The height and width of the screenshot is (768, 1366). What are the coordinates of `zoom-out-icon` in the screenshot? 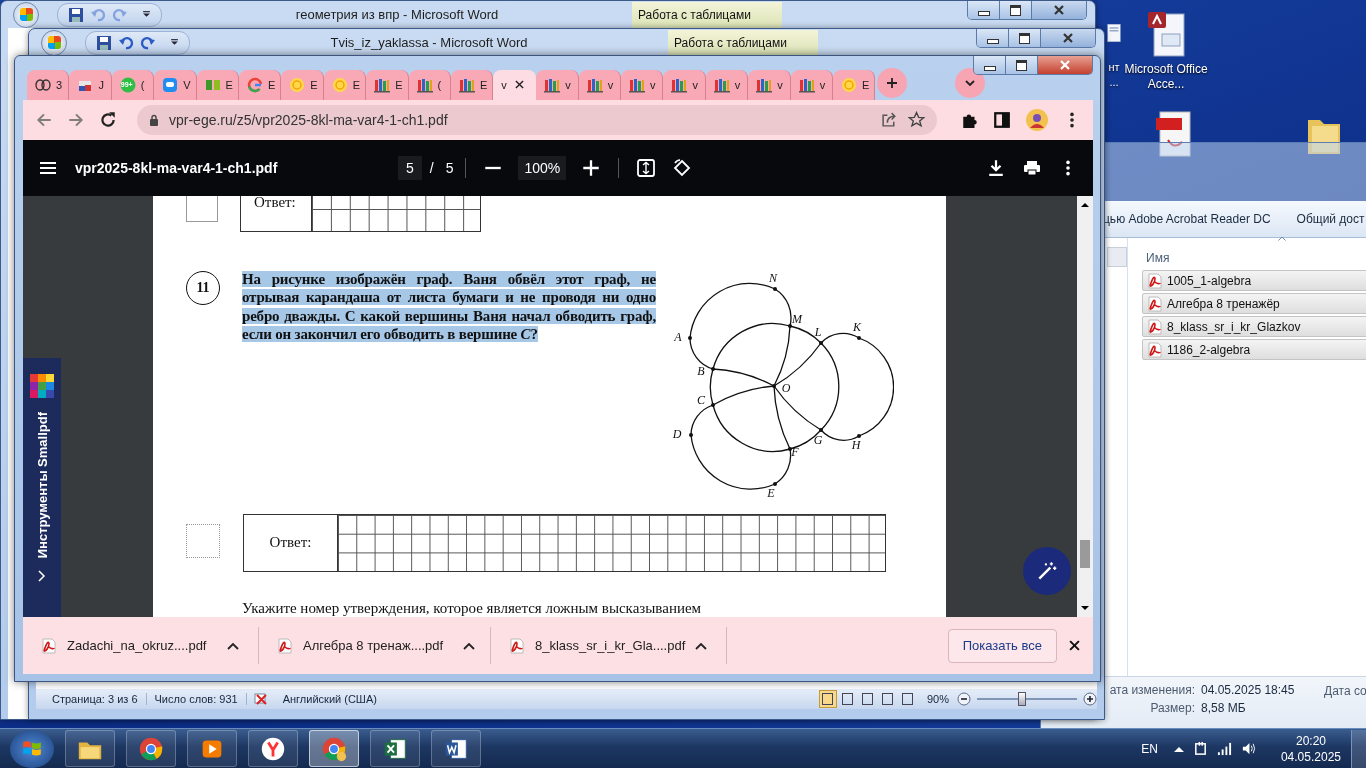 It's located at (964, 699).